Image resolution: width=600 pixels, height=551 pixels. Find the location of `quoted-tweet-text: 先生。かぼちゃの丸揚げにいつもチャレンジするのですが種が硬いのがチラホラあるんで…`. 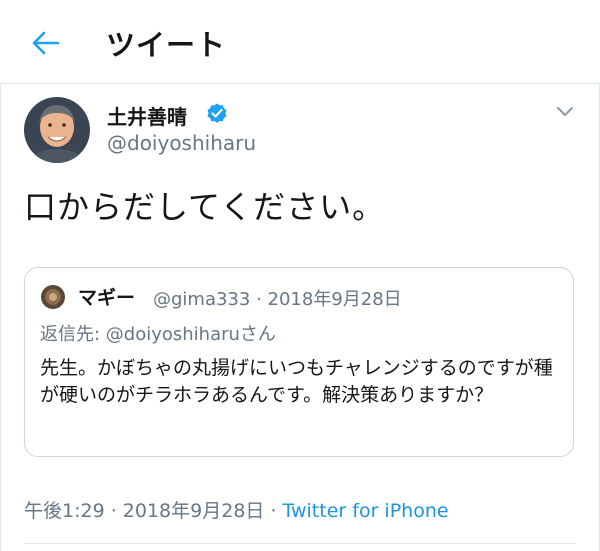

quoted-tweet-text: 先生。かぼちゃの丸揚げにいつもチャレンジするのですが種が硬いのがチラホラあるんで… is located at coordinates (296, 381).